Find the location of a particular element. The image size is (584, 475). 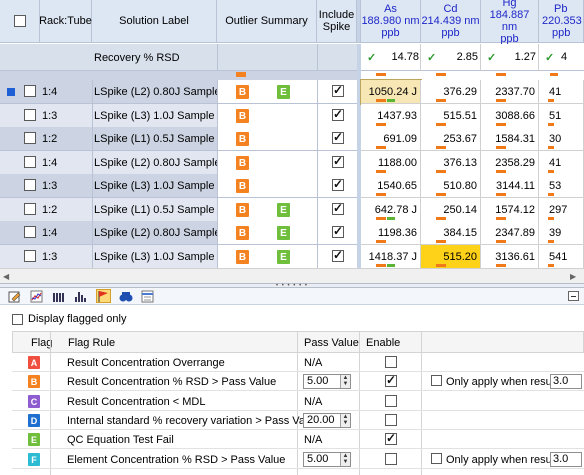

table-row: 1:4 LSpike (L2) 0.80J Sample 1 B E is located at coordinates (178, 92).